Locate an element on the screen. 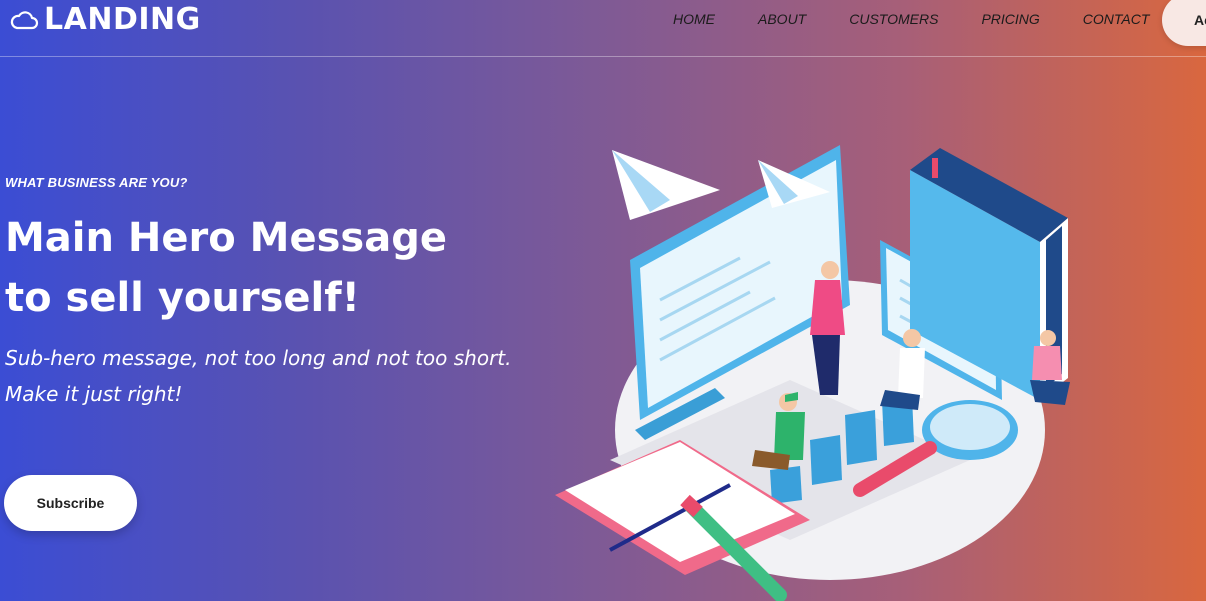  nav-contact: CONTACT is located at coordinates (1116, 19).